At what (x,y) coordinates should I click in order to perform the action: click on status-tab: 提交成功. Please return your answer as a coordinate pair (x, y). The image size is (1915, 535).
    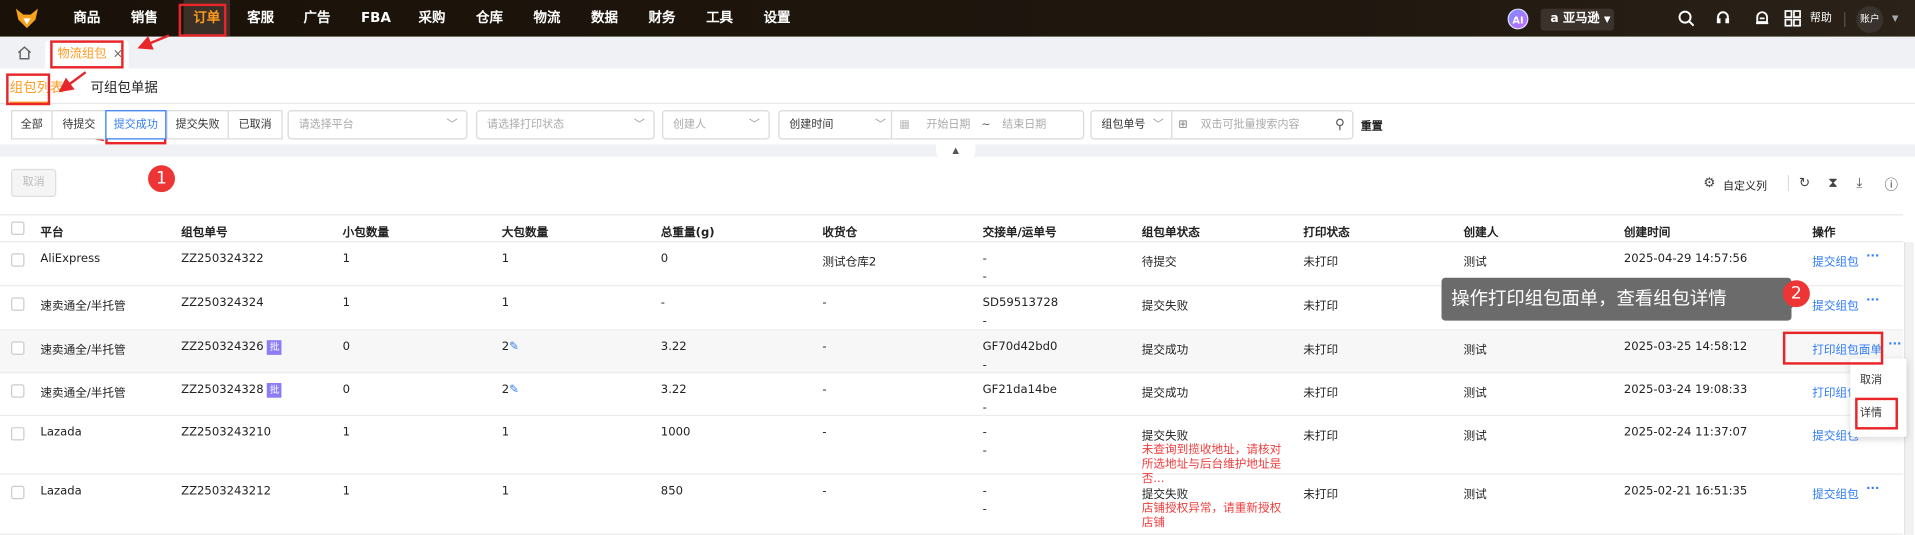
    Looking at the image, I should click on (136, 125).